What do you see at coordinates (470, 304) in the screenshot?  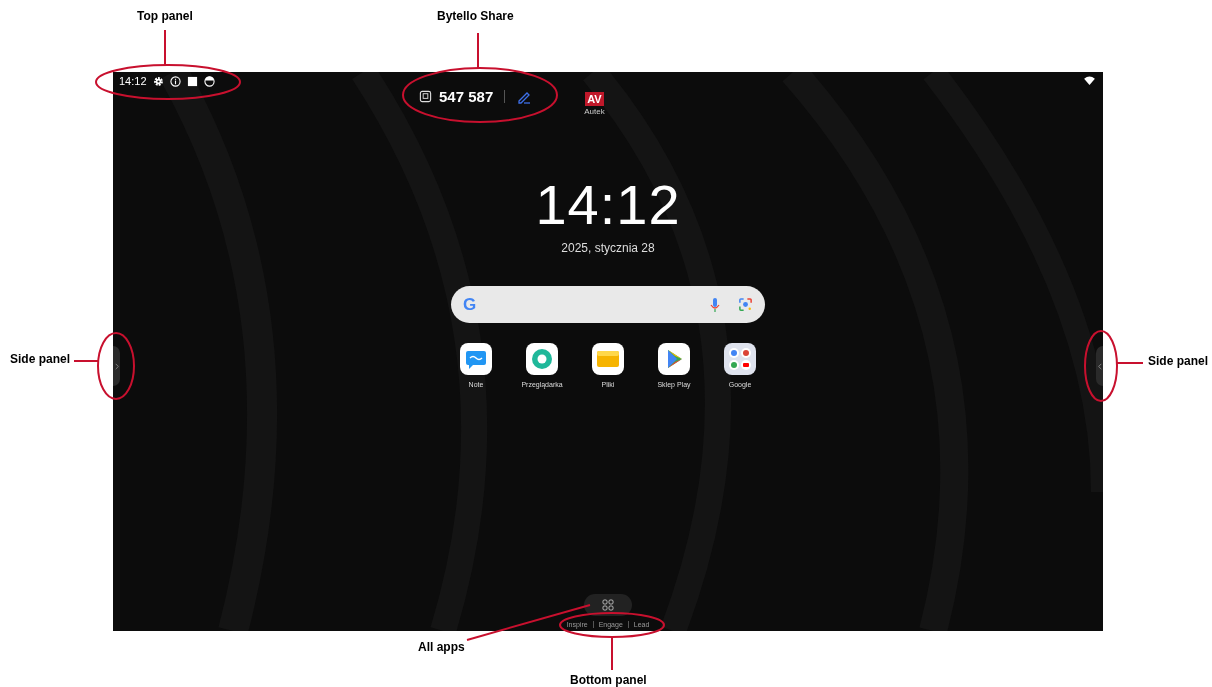 I see `google-logo: G` at bounding box center [470, 304].